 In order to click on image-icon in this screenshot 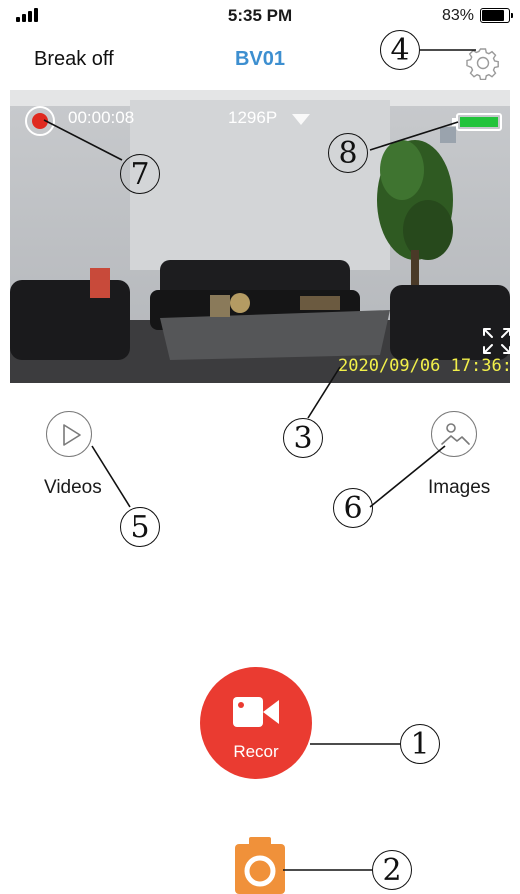, I will do `click(455, 434)`.